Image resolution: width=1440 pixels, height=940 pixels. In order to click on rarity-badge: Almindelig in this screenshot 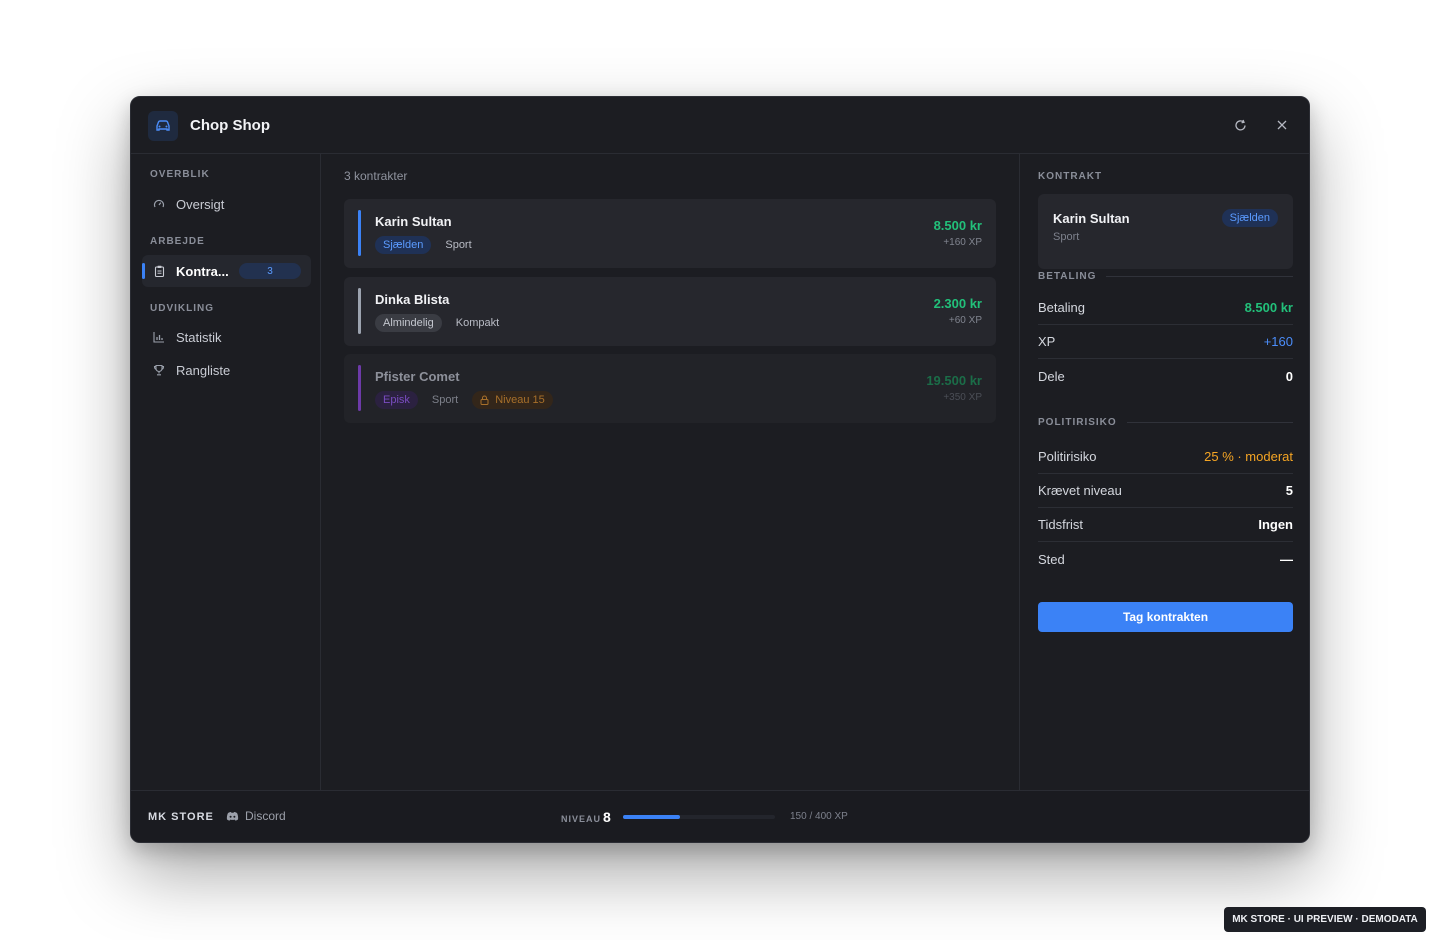, I will do `click(408, 323)`.